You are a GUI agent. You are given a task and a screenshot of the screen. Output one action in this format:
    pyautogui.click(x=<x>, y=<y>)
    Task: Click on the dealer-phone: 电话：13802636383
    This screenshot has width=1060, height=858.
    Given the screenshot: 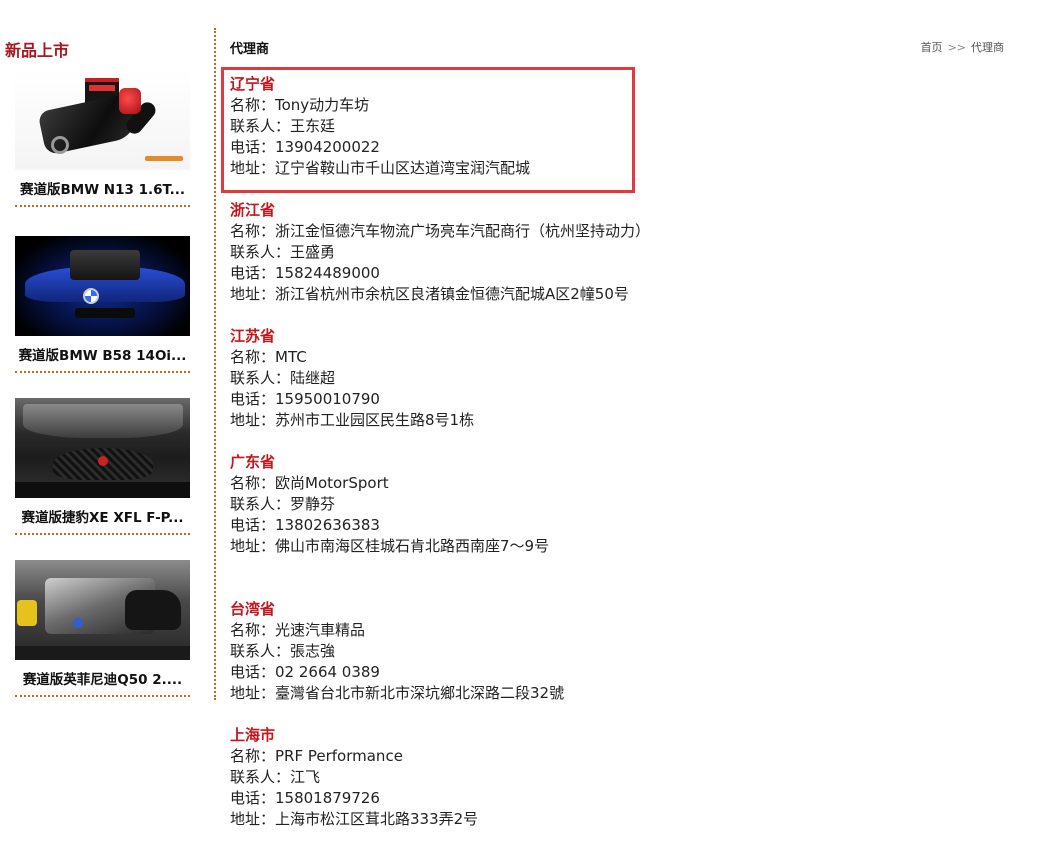 What is the action you would take?
    pyautogui.click(x=305, y=525)
    